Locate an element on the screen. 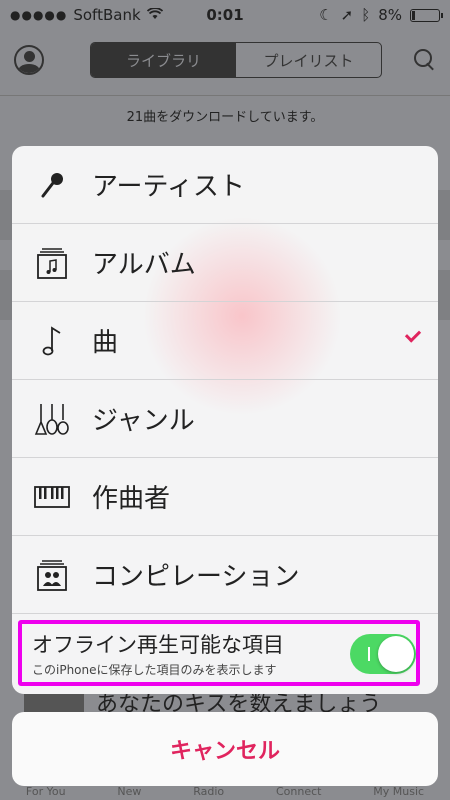 The image size is (450, 800). tab-new: New is located at coordinates (129, 791).